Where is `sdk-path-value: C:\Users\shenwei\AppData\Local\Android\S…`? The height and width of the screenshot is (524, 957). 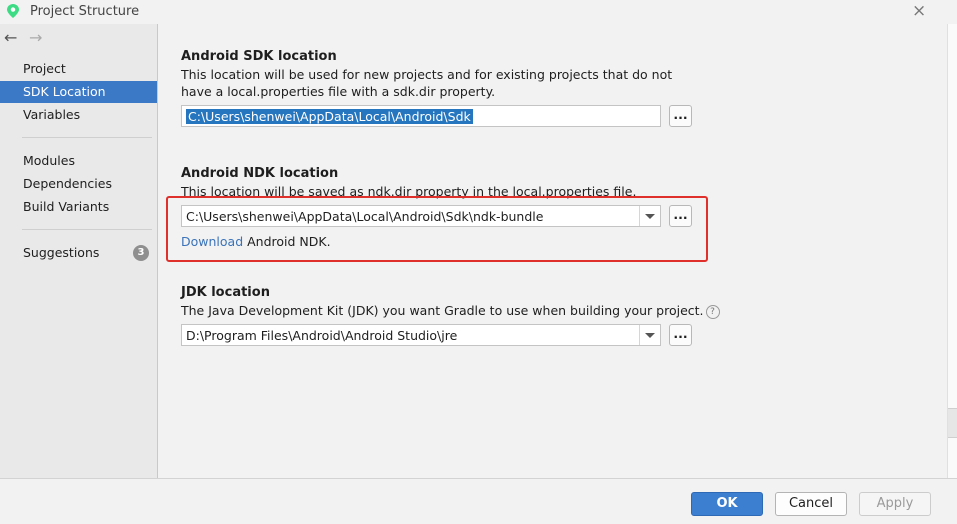
sdk-path-value: C:\Users\shenwei\AppData\Local\Android\S… is located at coordinates (329, 116).